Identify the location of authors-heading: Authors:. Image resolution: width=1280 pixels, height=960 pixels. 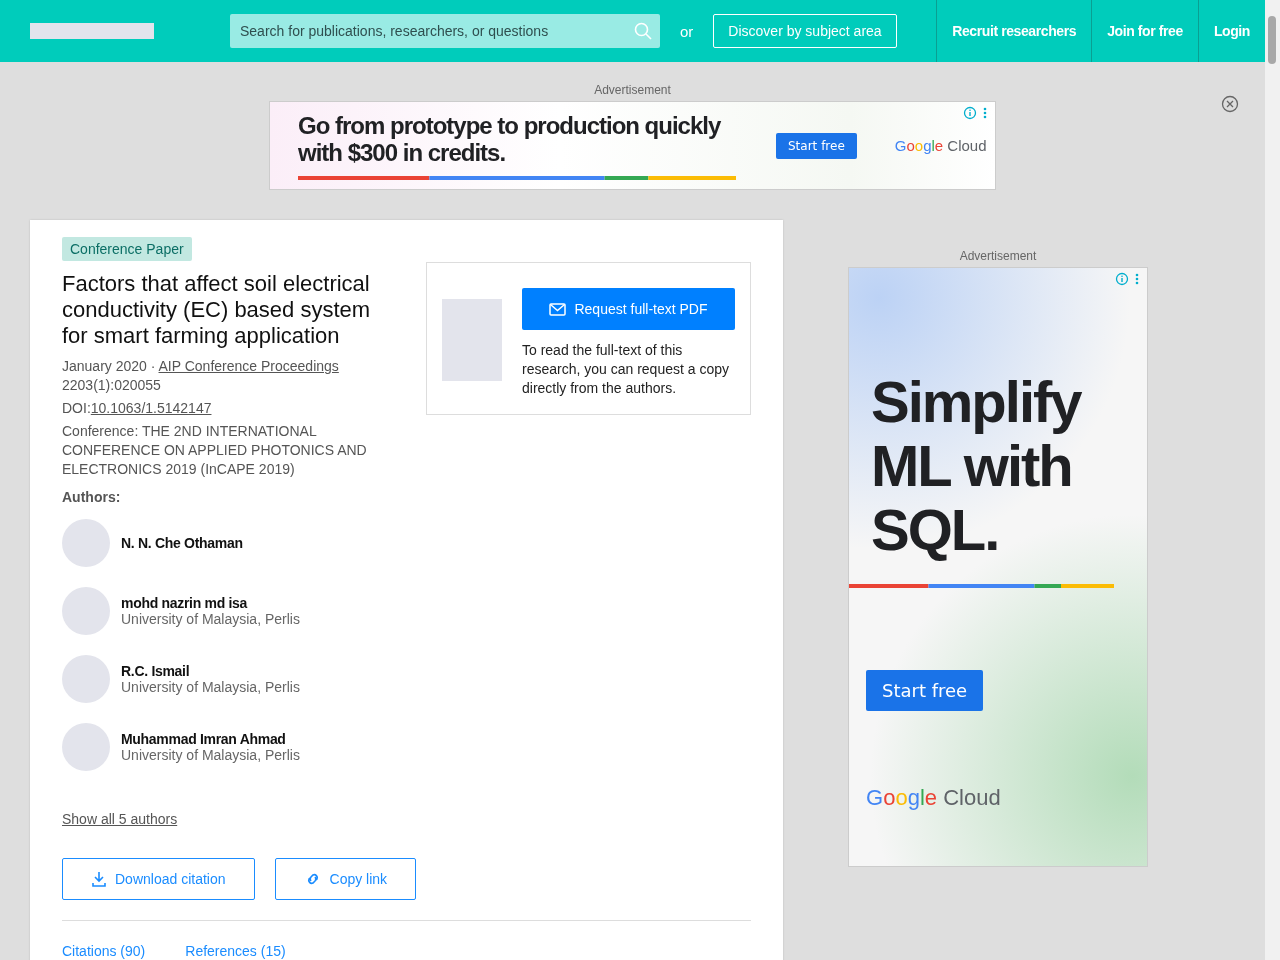
(92, 497).